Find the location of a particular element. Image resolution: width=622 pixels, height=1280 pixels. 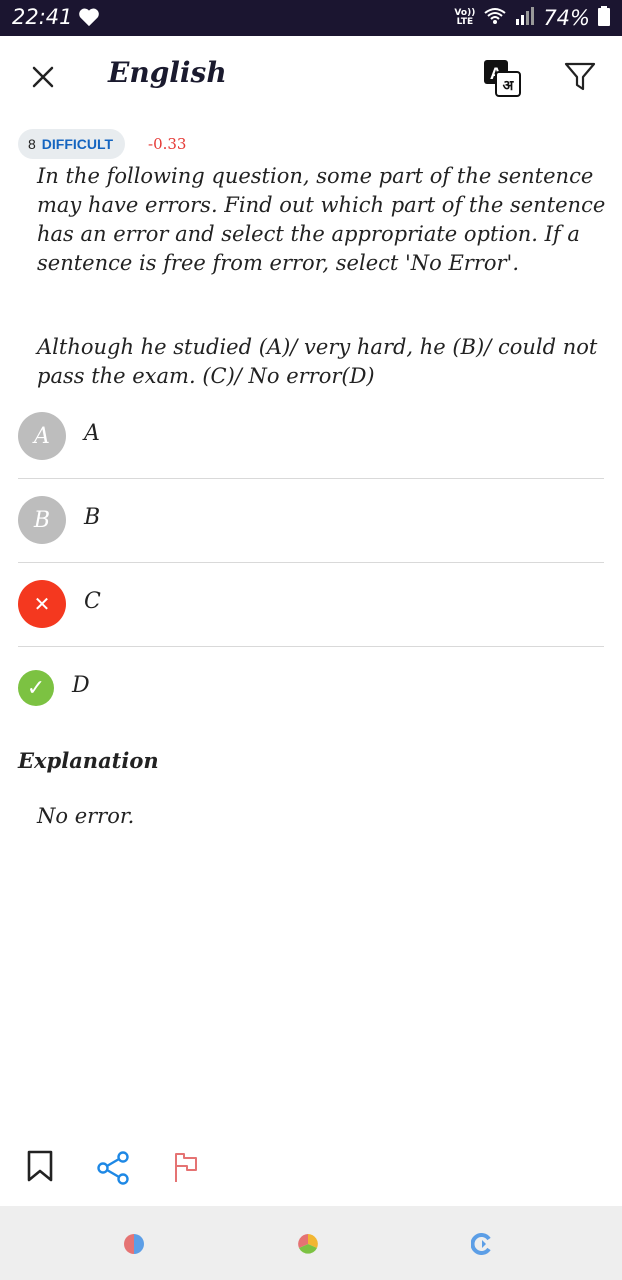

bookmark-icon is located at coordinates (40, 1168).